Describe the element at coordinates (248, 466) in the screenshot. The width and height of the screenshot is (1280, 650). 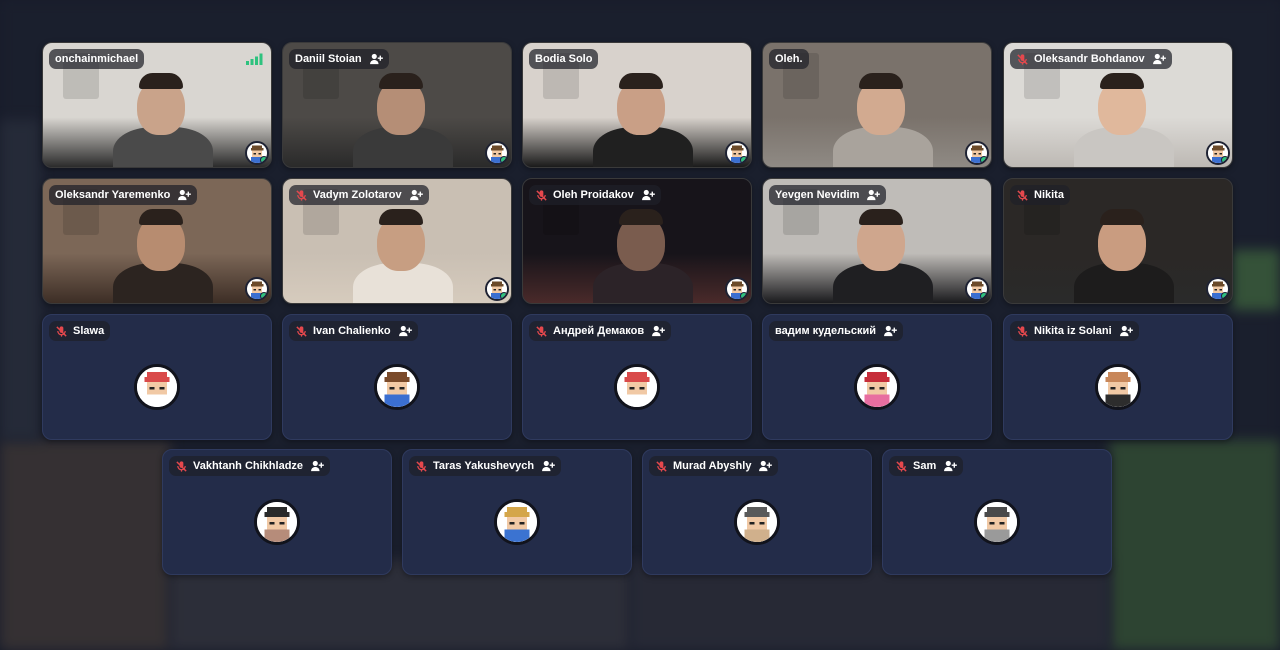
I see `participant-name: Vakhtanh Chikhladze` at that location.